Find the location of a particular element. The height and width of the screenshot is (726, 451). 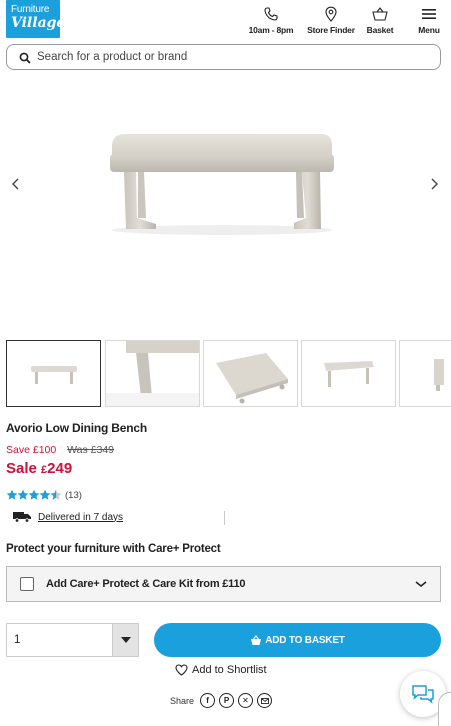

heart-icon is located at coordinates (181, 670).